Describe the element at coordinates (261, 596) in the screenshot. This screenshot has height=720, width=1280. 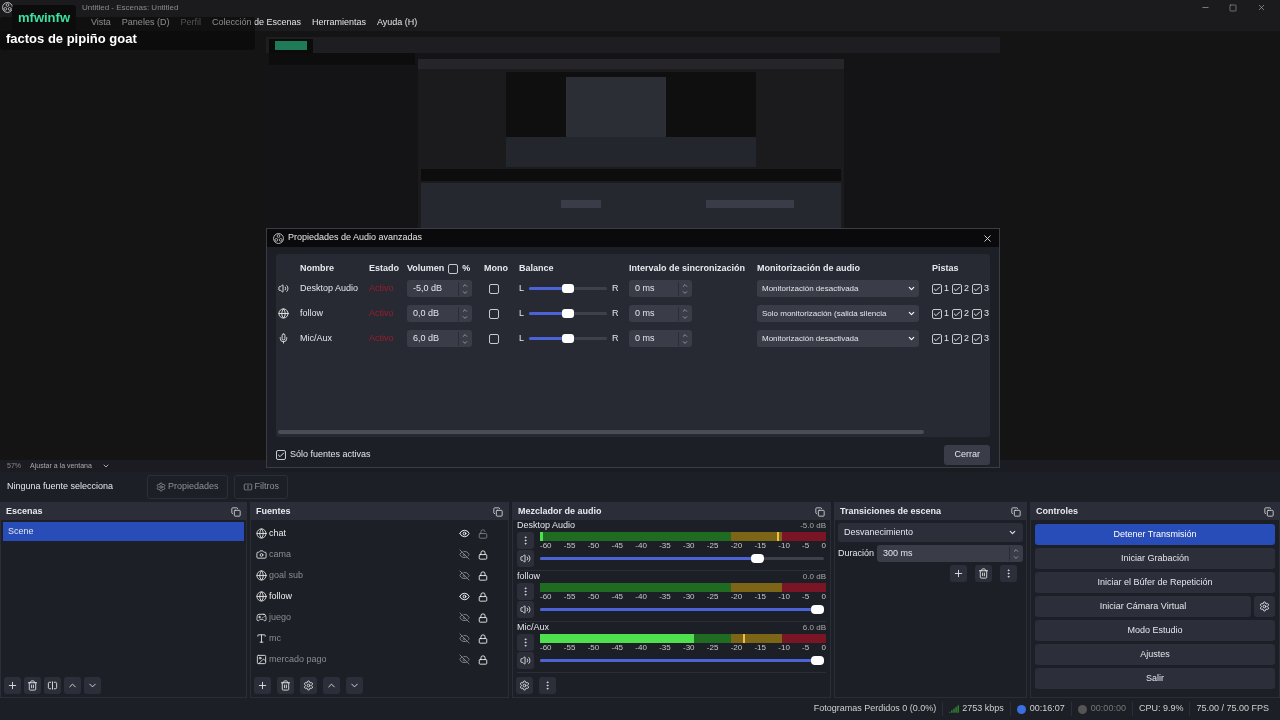
I see `globe-icon` at that location.